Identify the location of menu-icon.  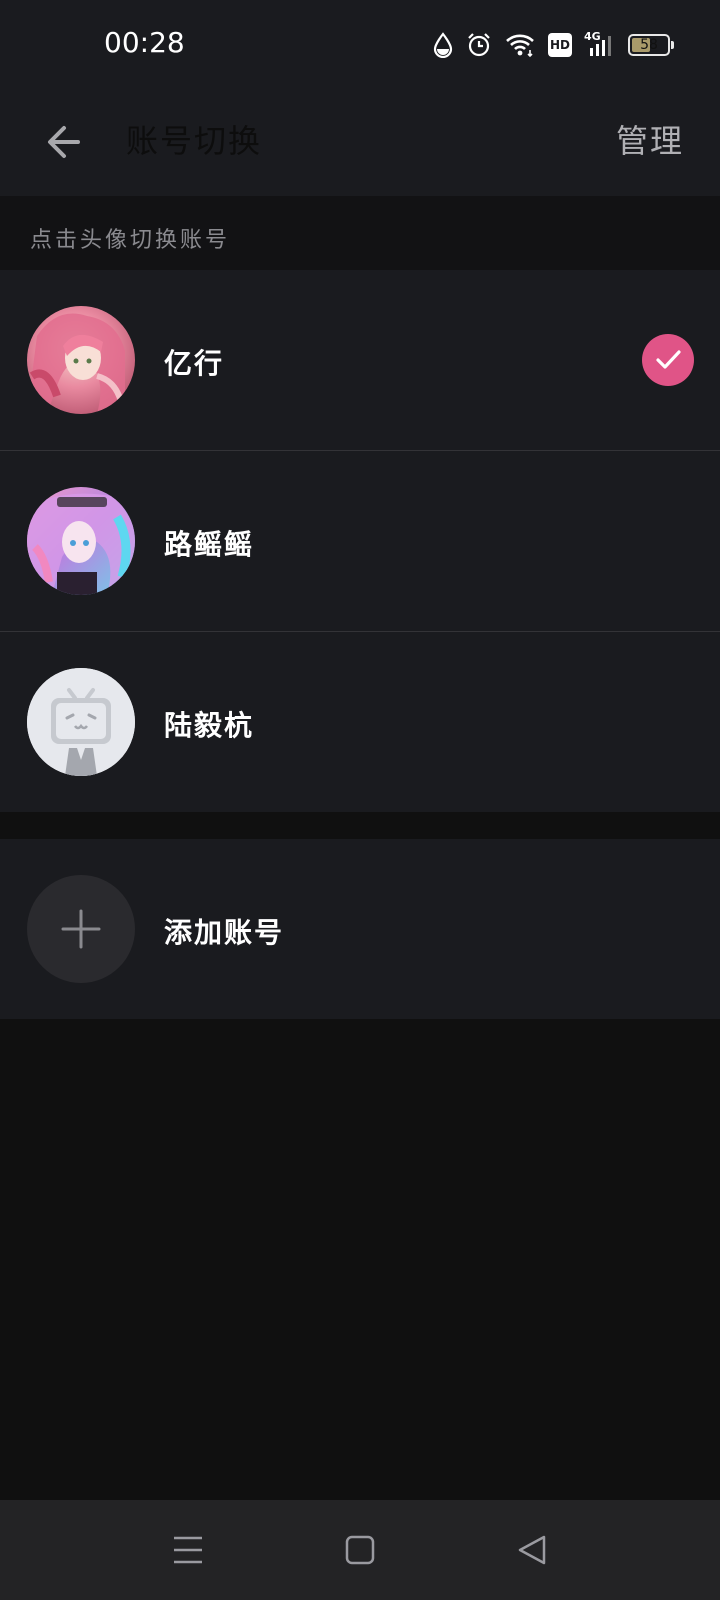
(188, 1550).